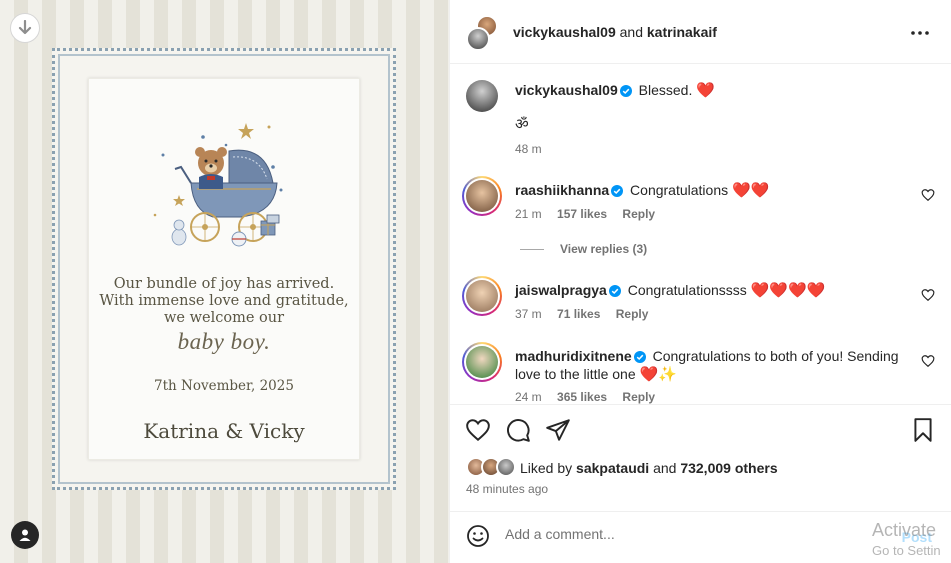  I want to click on liked-by-others: 732,009 others, so click(728, 468).